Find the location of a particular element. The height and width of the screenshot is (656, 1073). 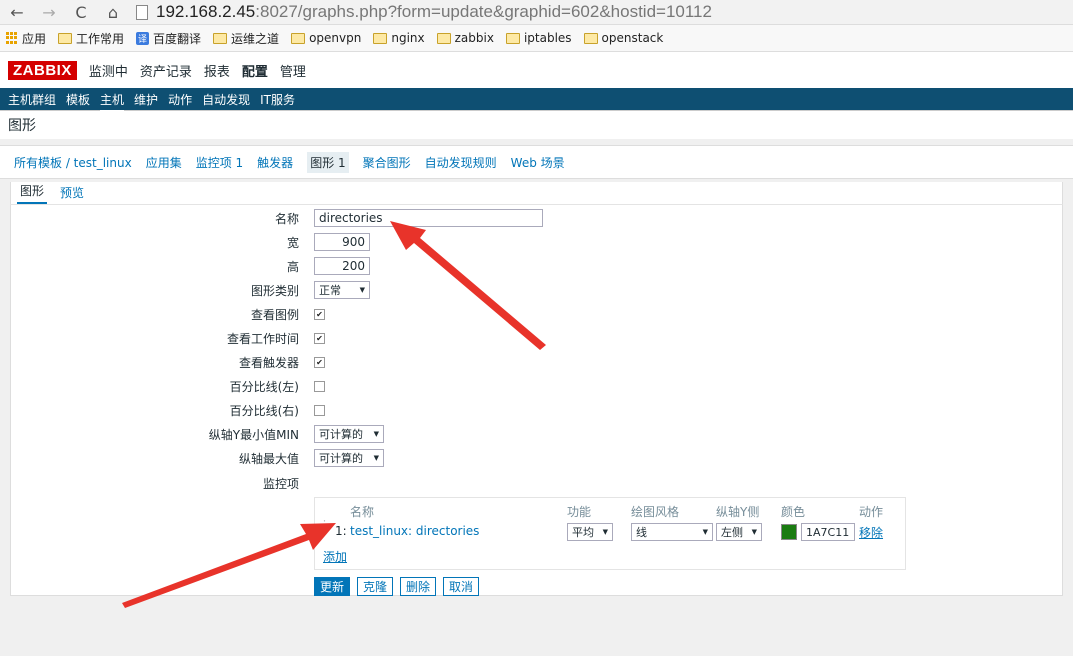

bookmark-label: 工作常用 is located at coordinates (100, 38).